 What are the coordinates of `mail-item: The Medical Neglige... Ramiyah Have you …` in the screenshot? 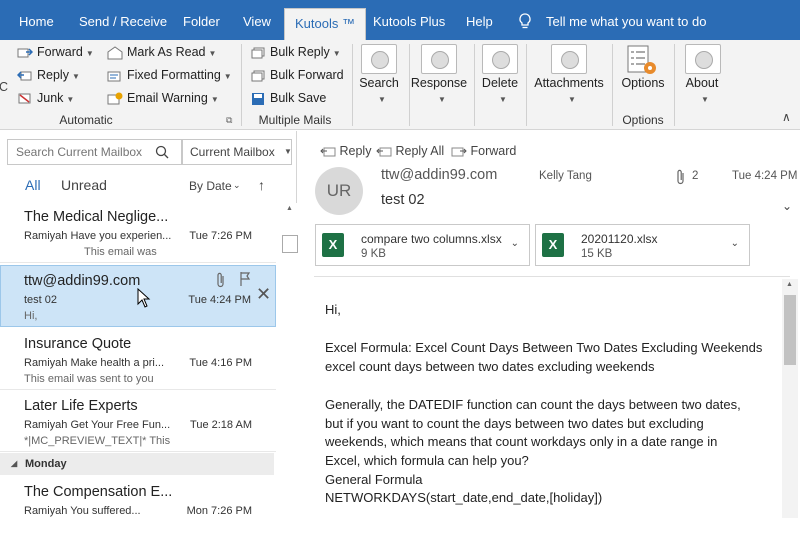 It's located at (138, 232).